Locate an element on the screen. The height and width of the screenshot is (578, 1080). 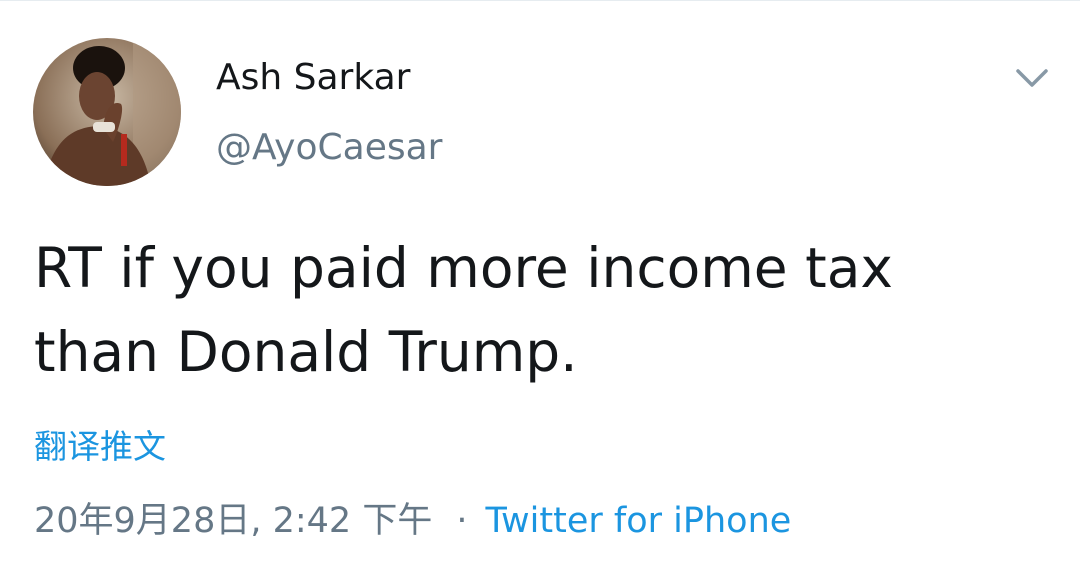
avatar is located at coordinates (107, 112).